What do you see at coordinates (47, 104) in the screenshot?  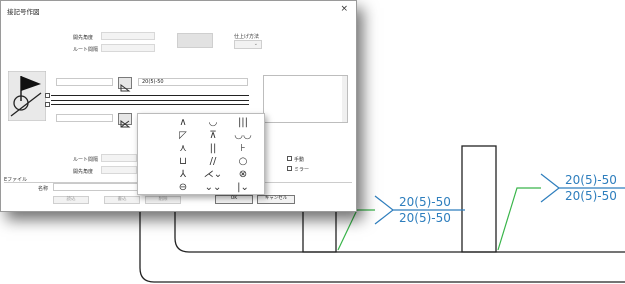 I see `lower-line-checkbox` at bounding box center [47, 104].